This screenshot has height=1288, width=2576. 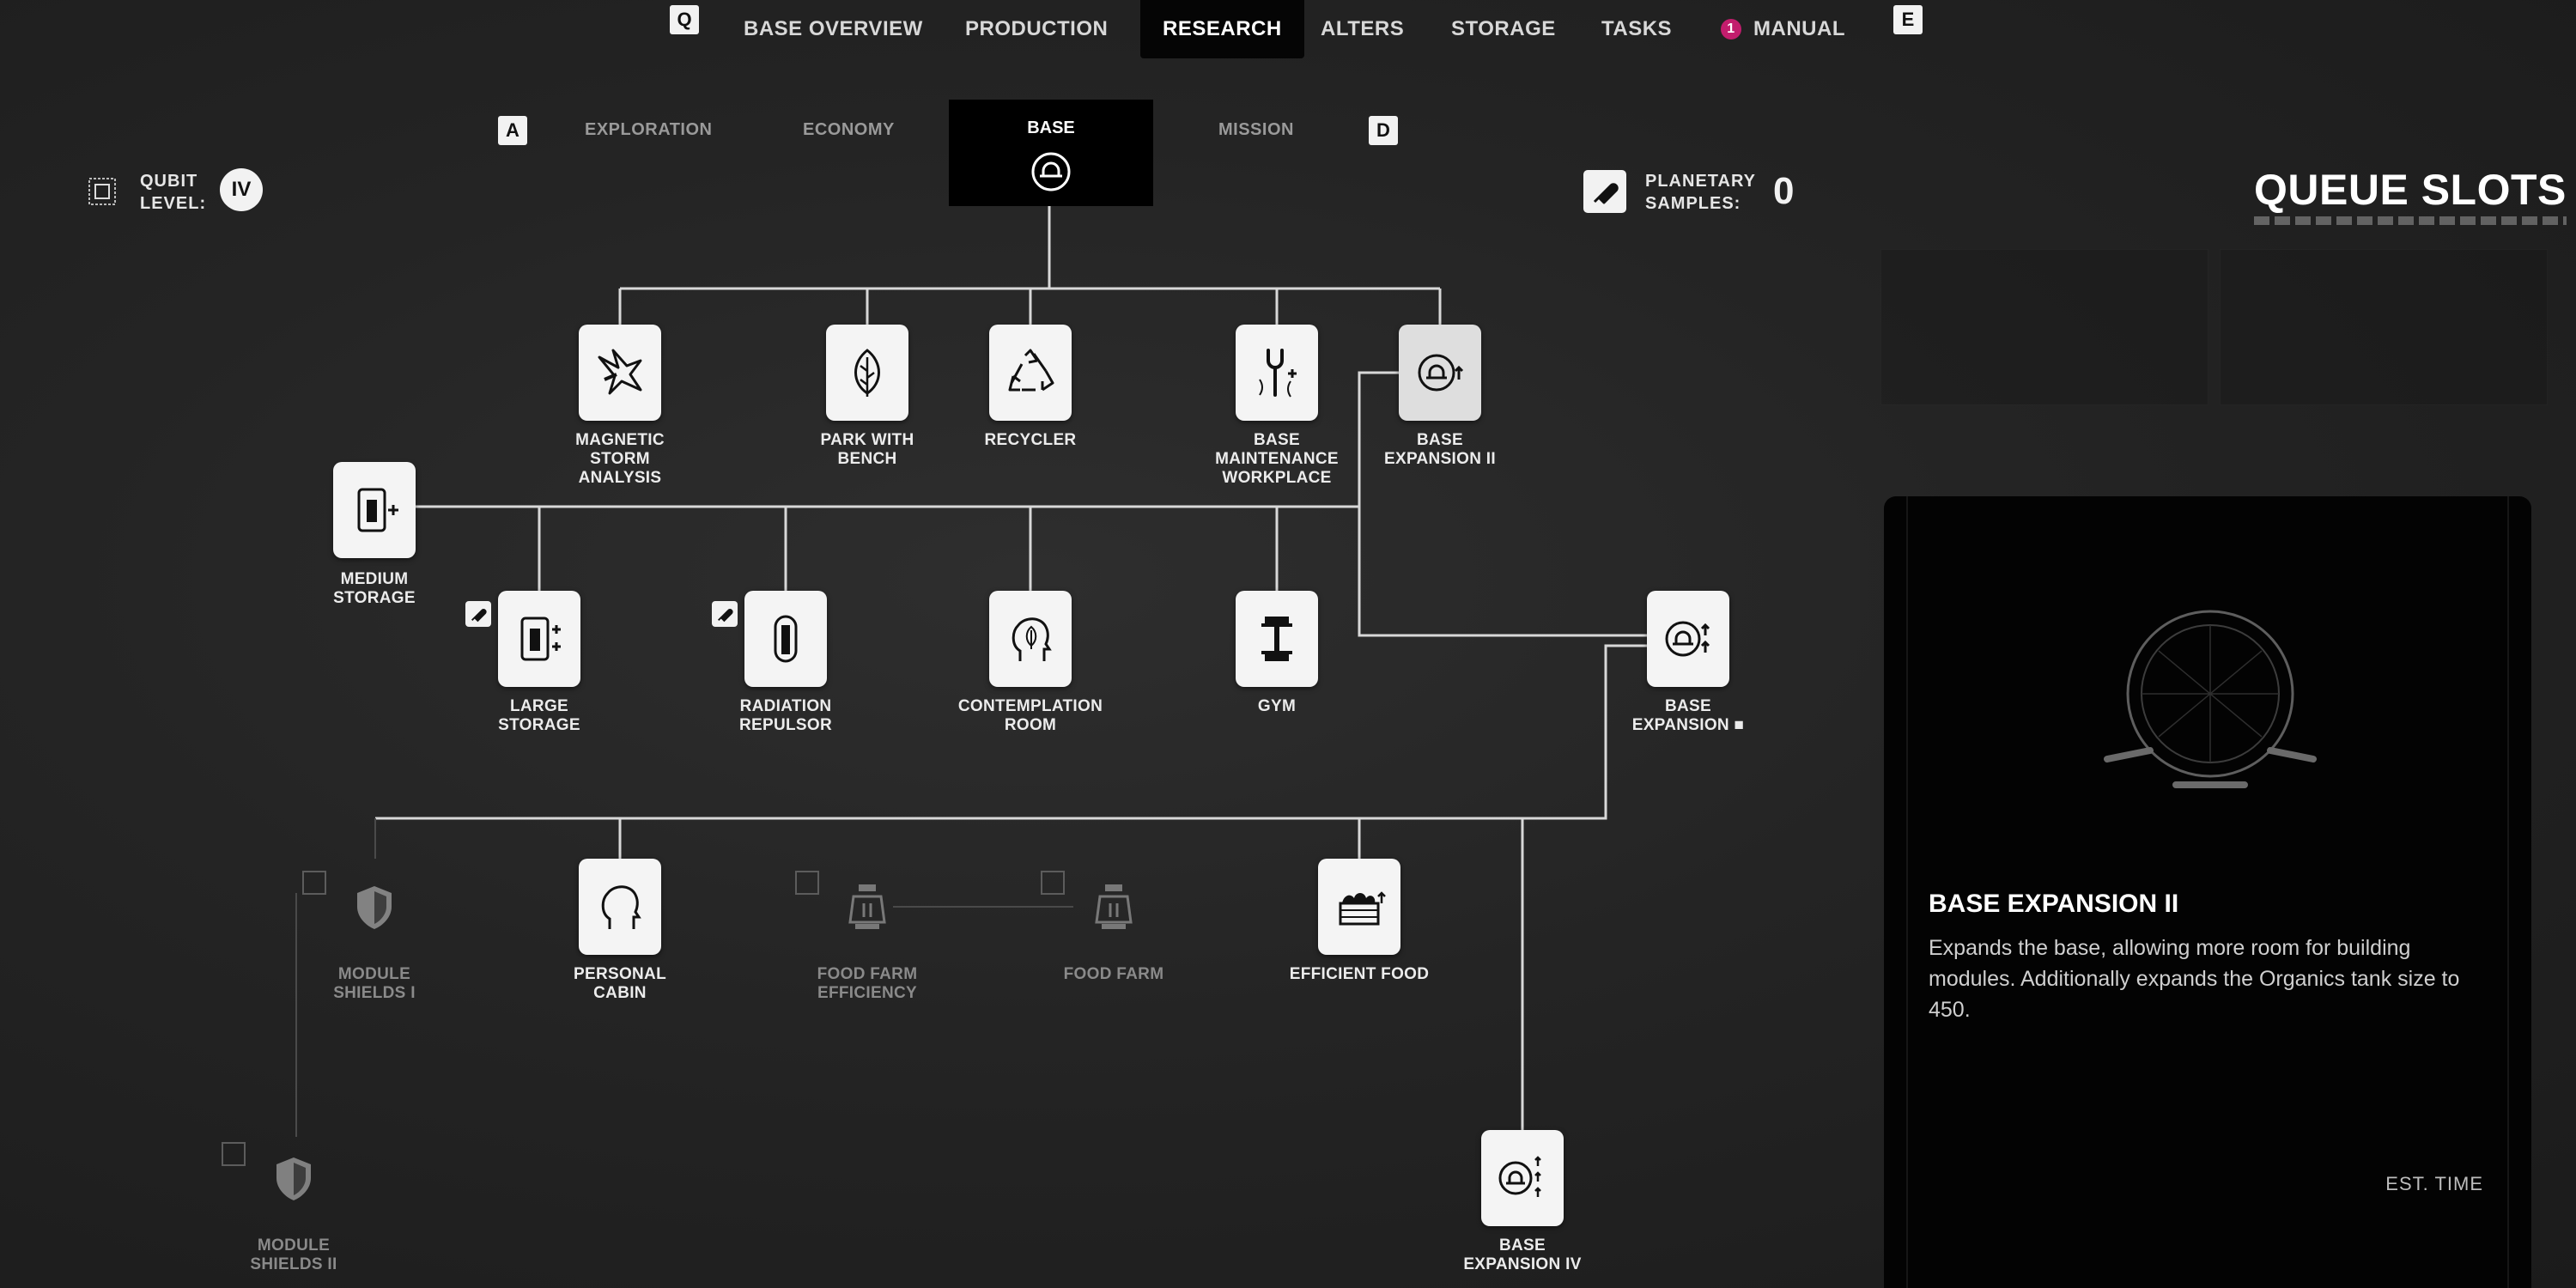 I want to click on panel-edge-left, so click(x=1907, y=892).